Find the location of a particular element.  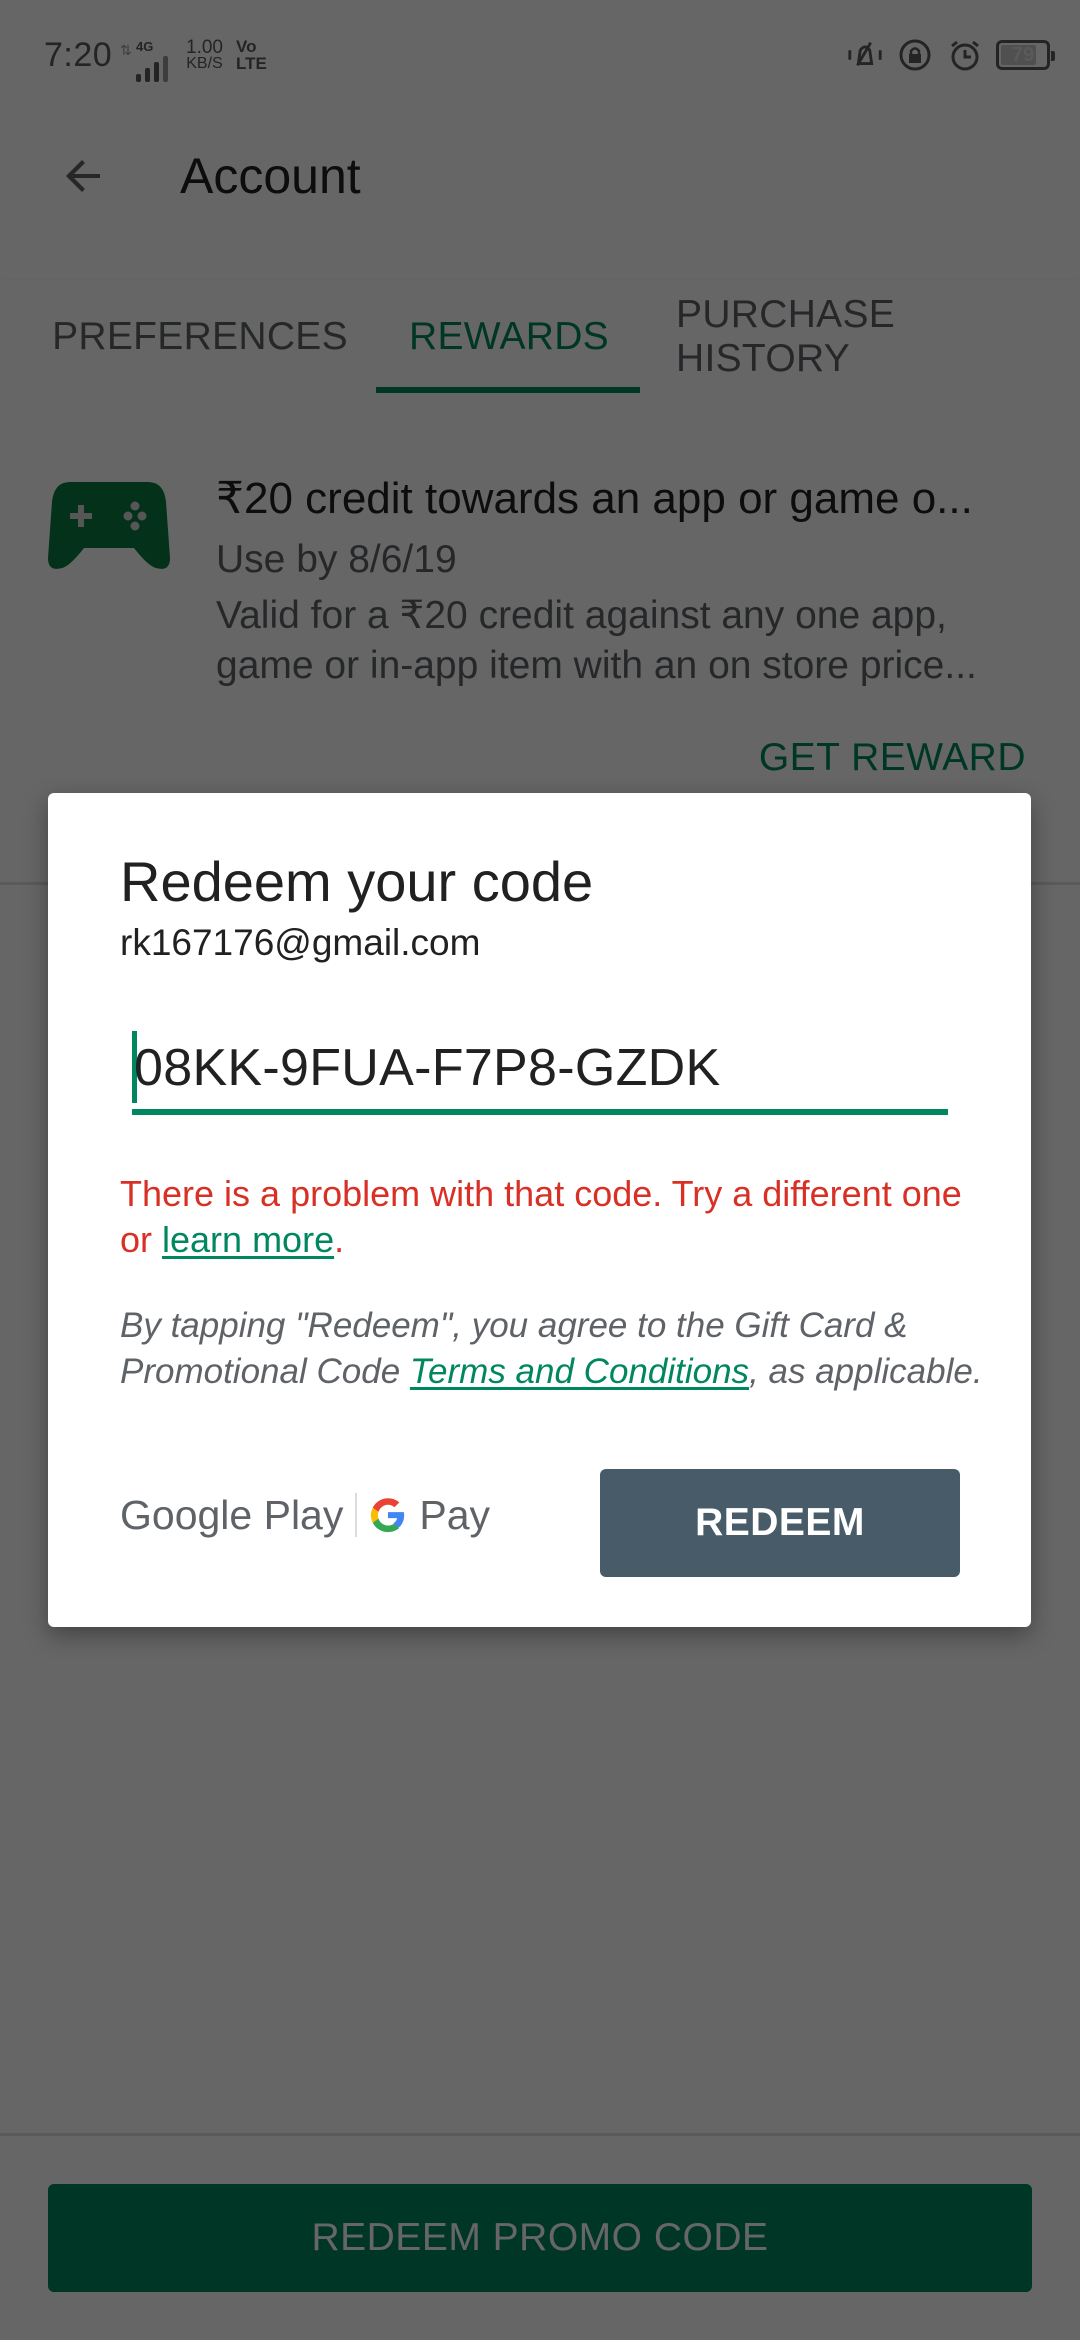

pay-wordmark: Pay is located at coordinates (455, 1514).